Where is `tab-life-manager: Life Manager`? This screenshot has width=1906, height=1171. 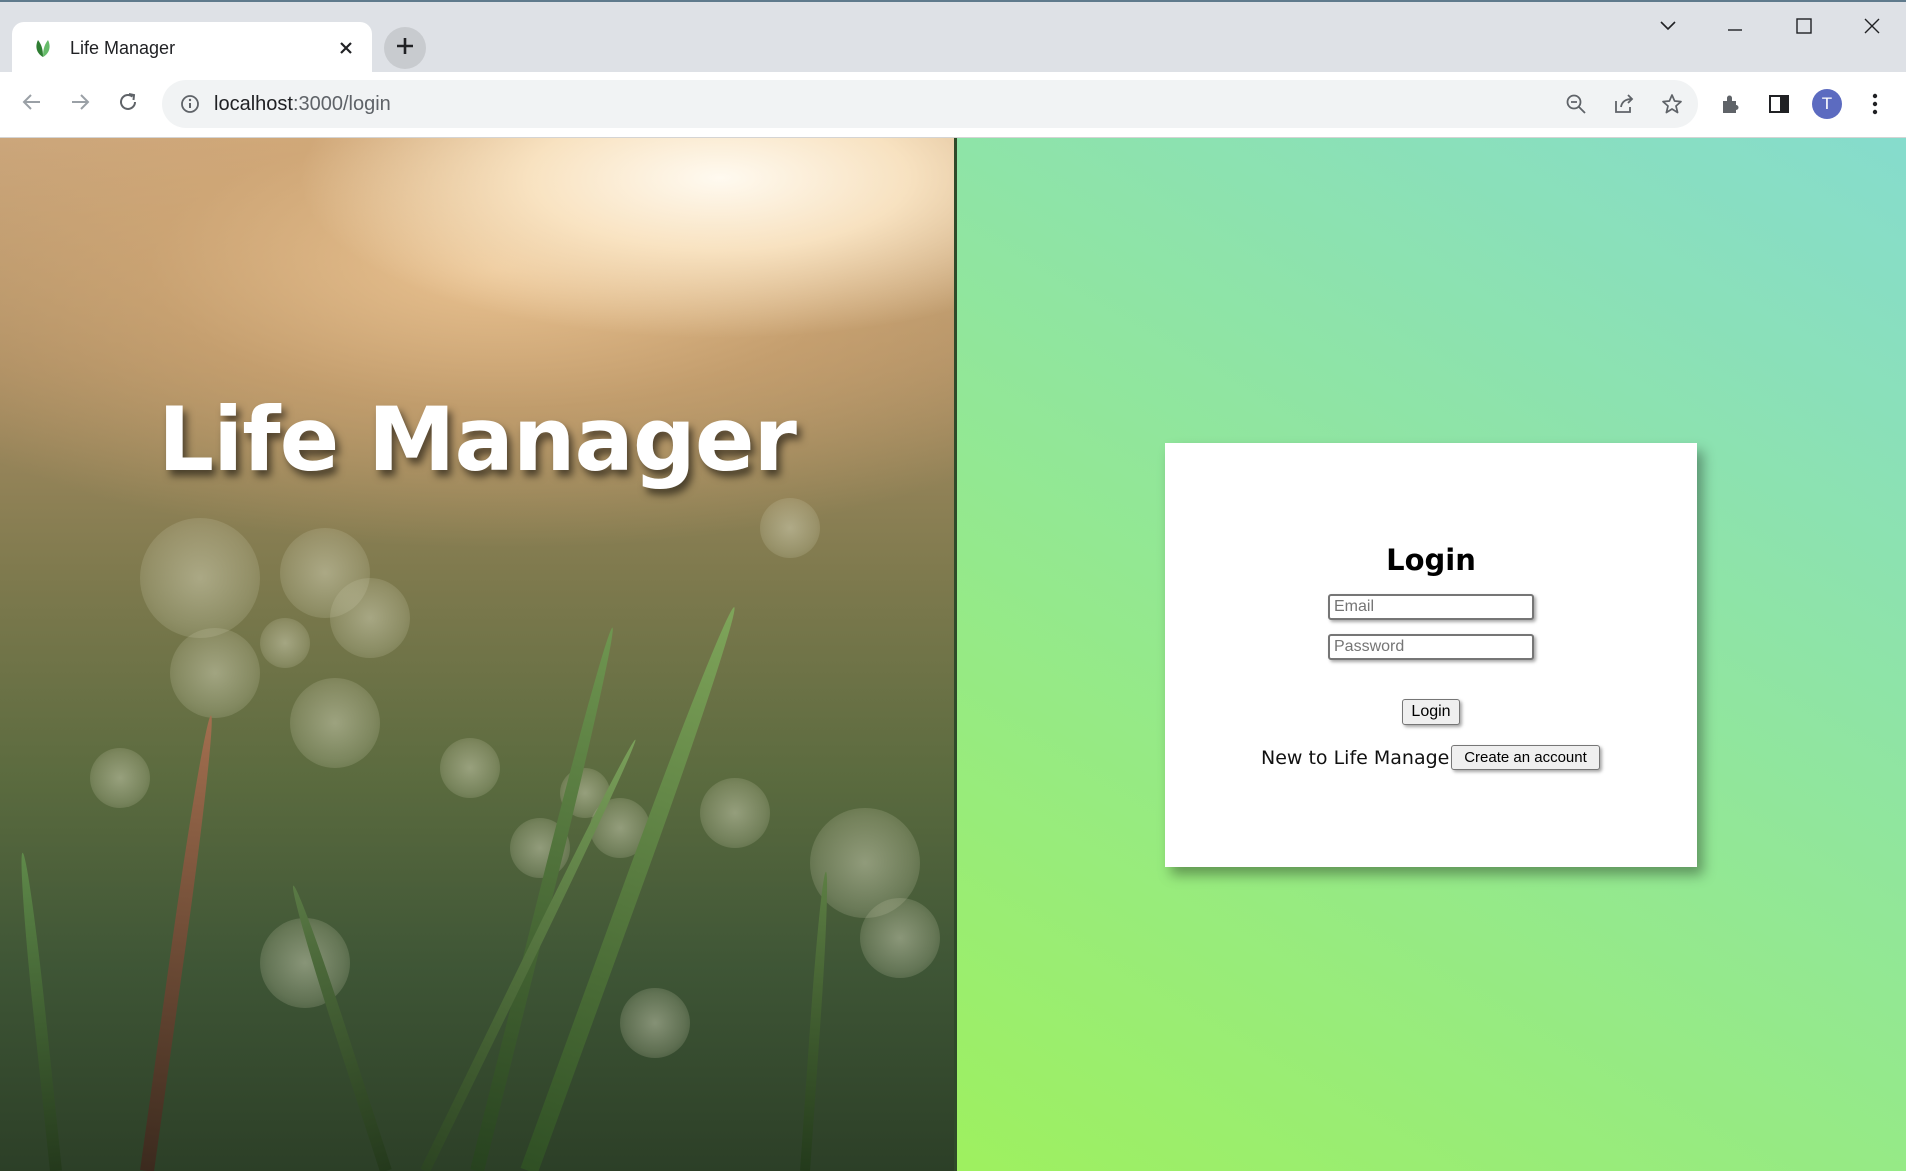 tab-life-manager: Life Manager is located at coordinates (192, 48).